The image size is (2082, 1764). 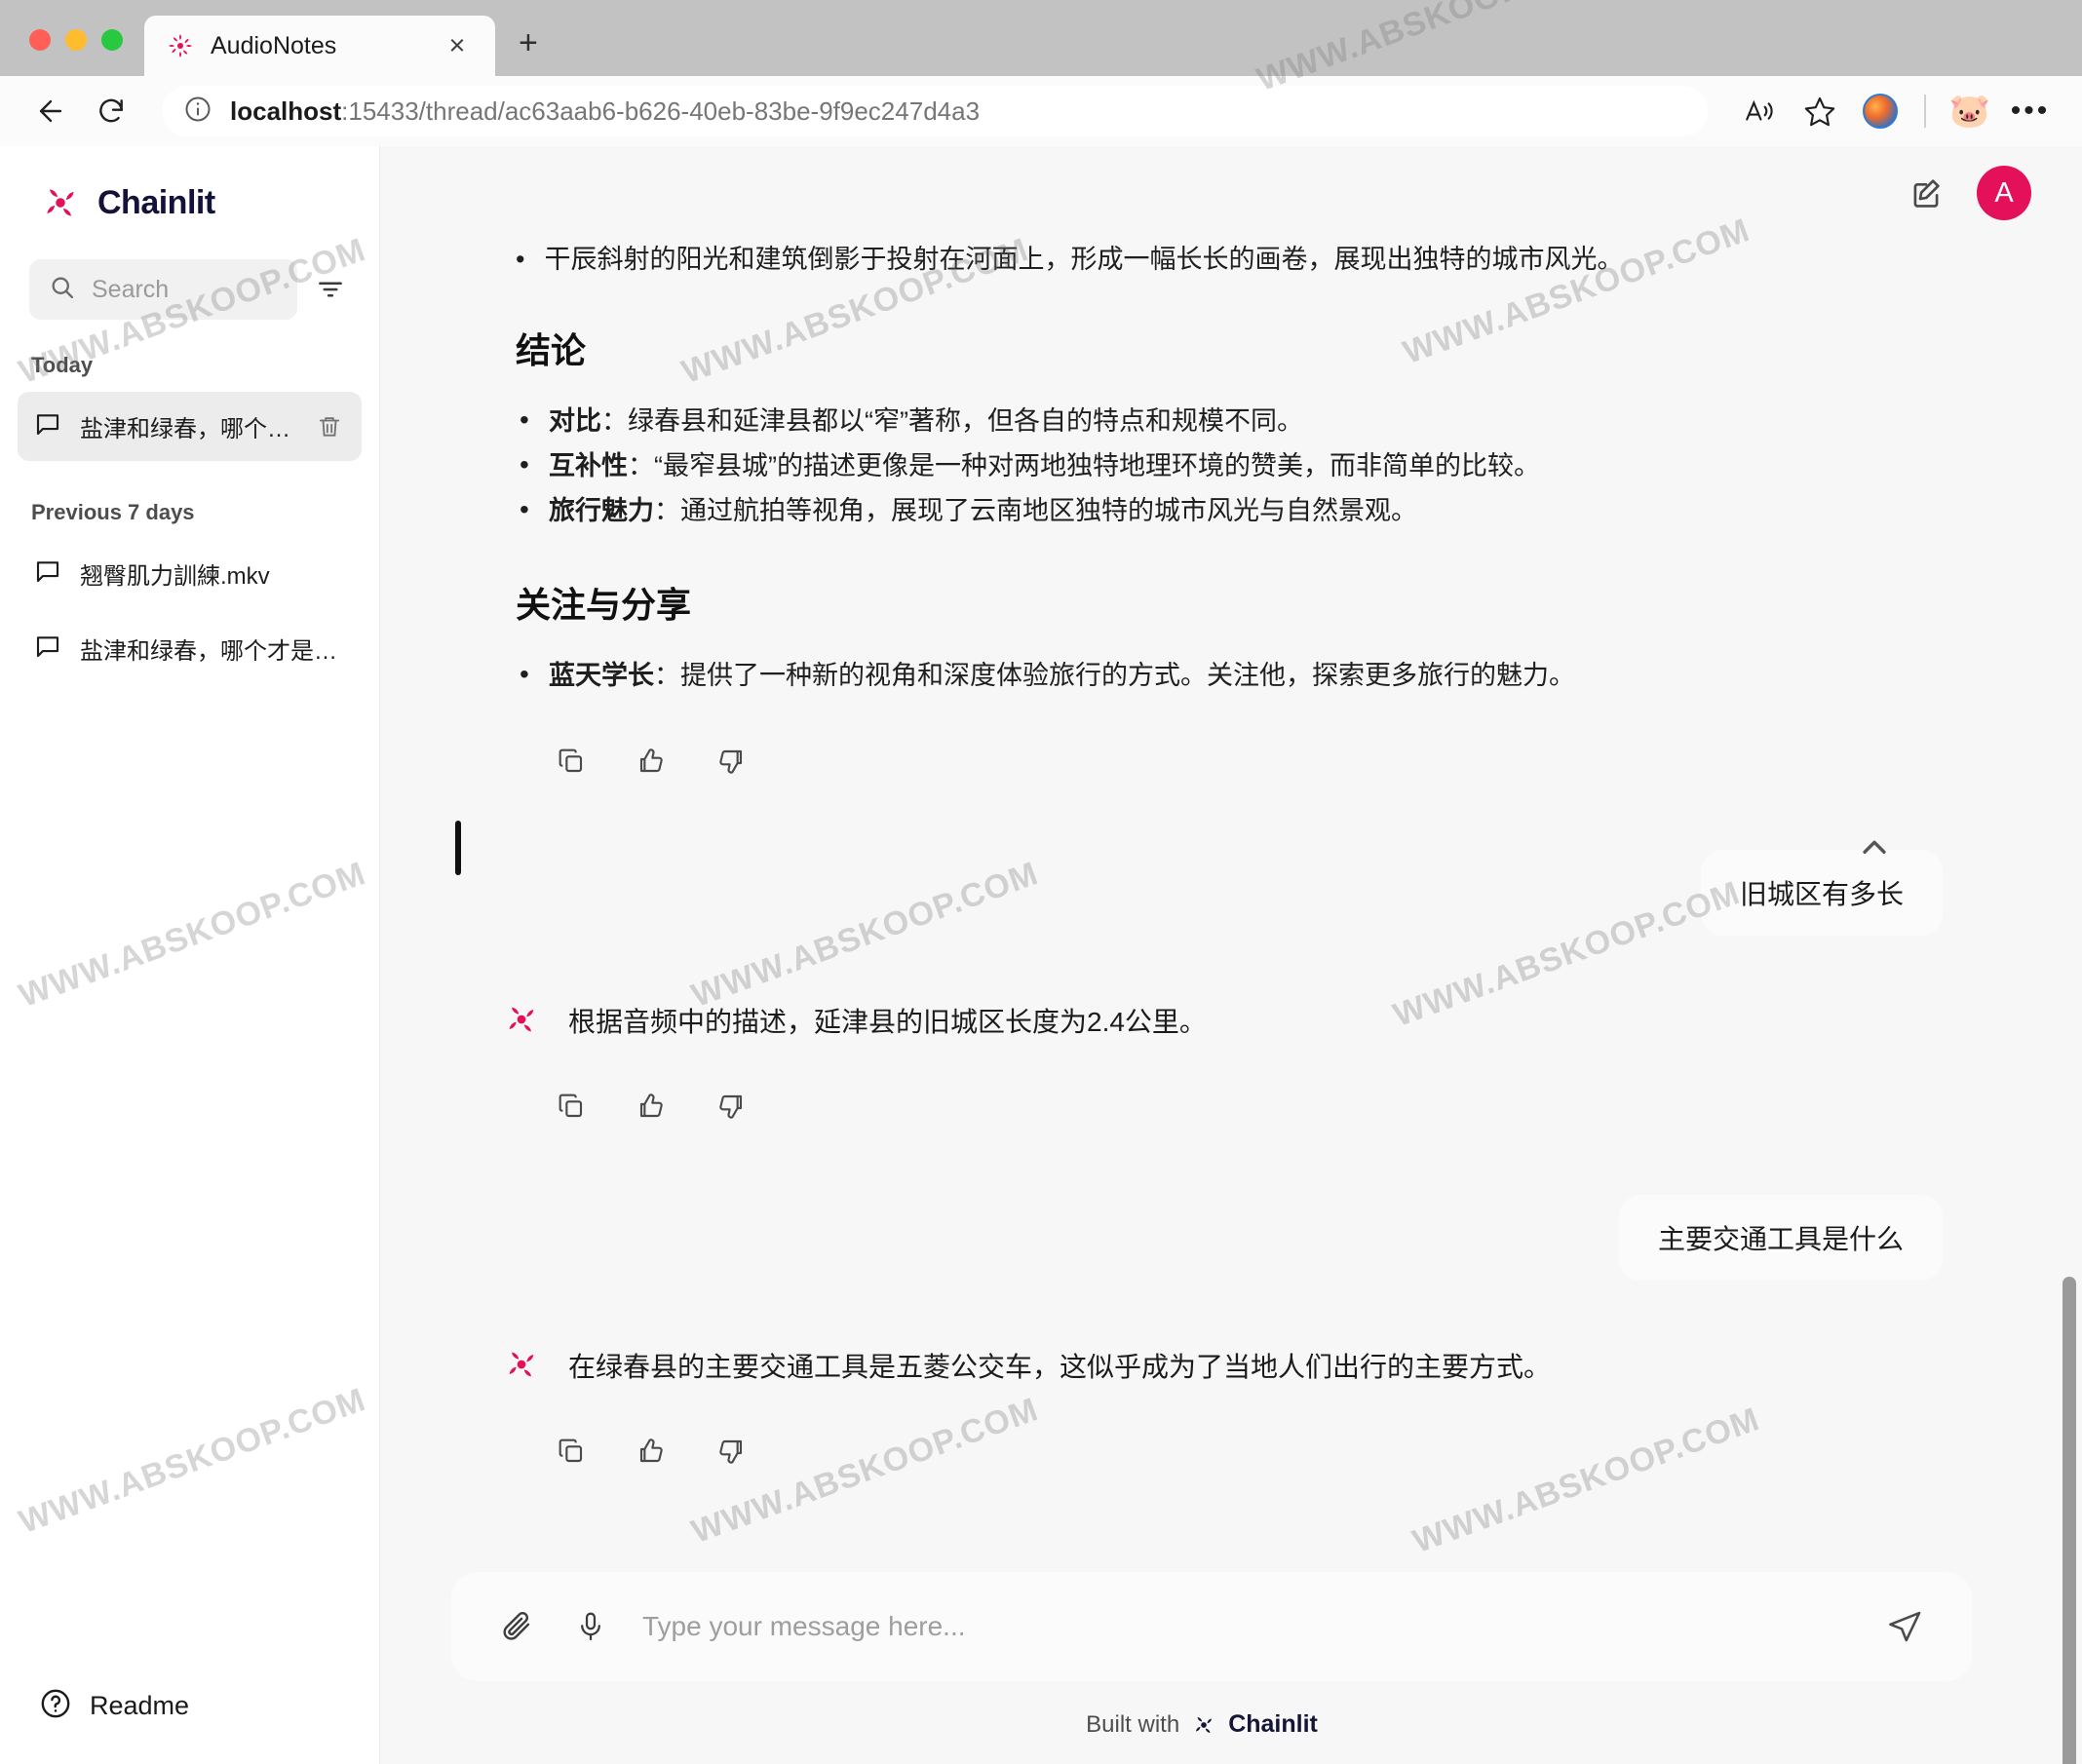 What do you see at coordinates (50, 111) in the screenshot?
I see `back-arrow-icon` at bounding box center [50, 111].